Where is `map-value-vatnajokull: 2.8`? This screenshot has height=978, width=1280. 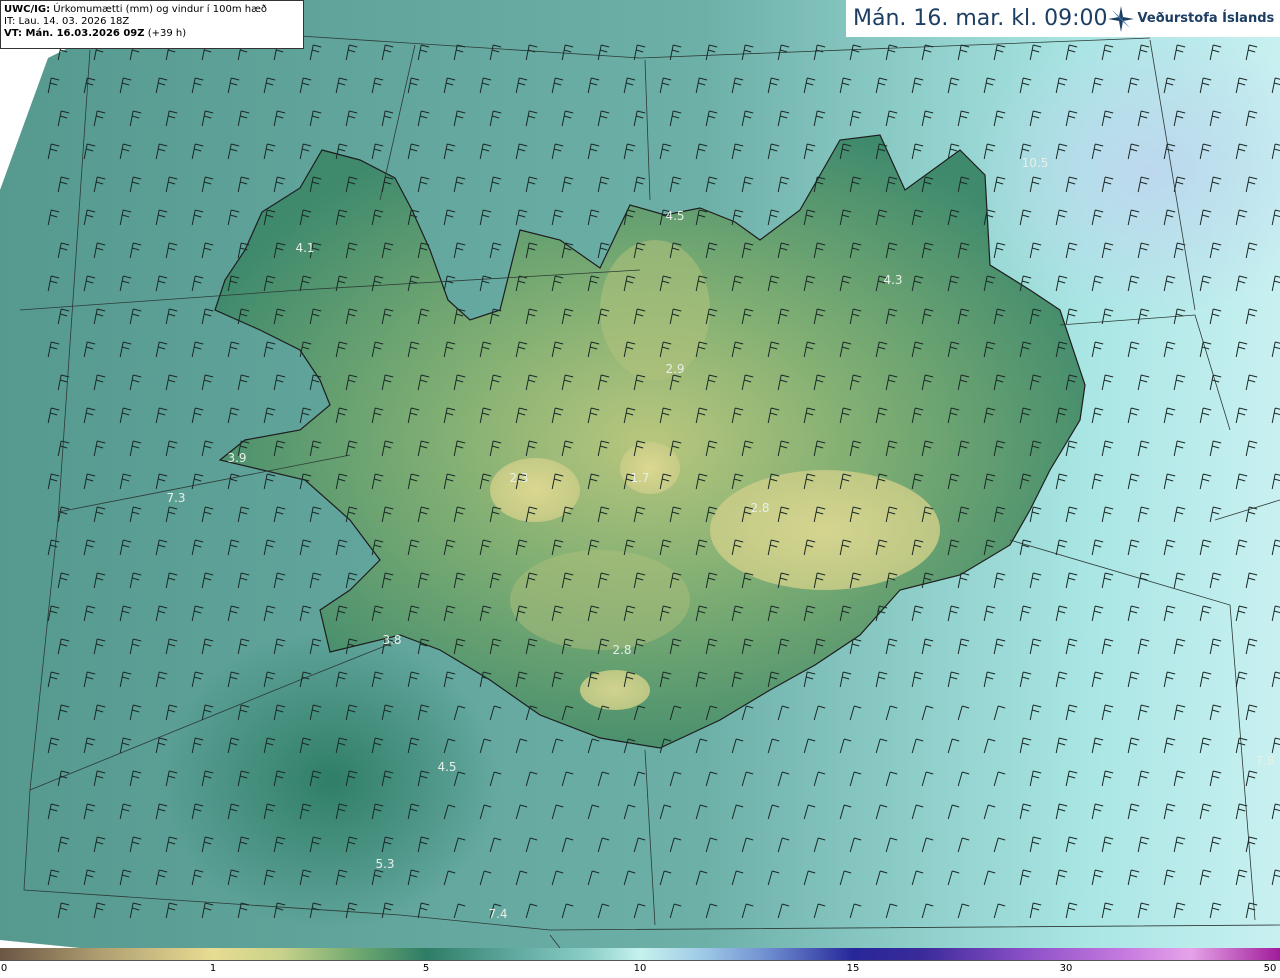
map-value-vatnajokull: 2.8 is located at coordinates (759, 508).